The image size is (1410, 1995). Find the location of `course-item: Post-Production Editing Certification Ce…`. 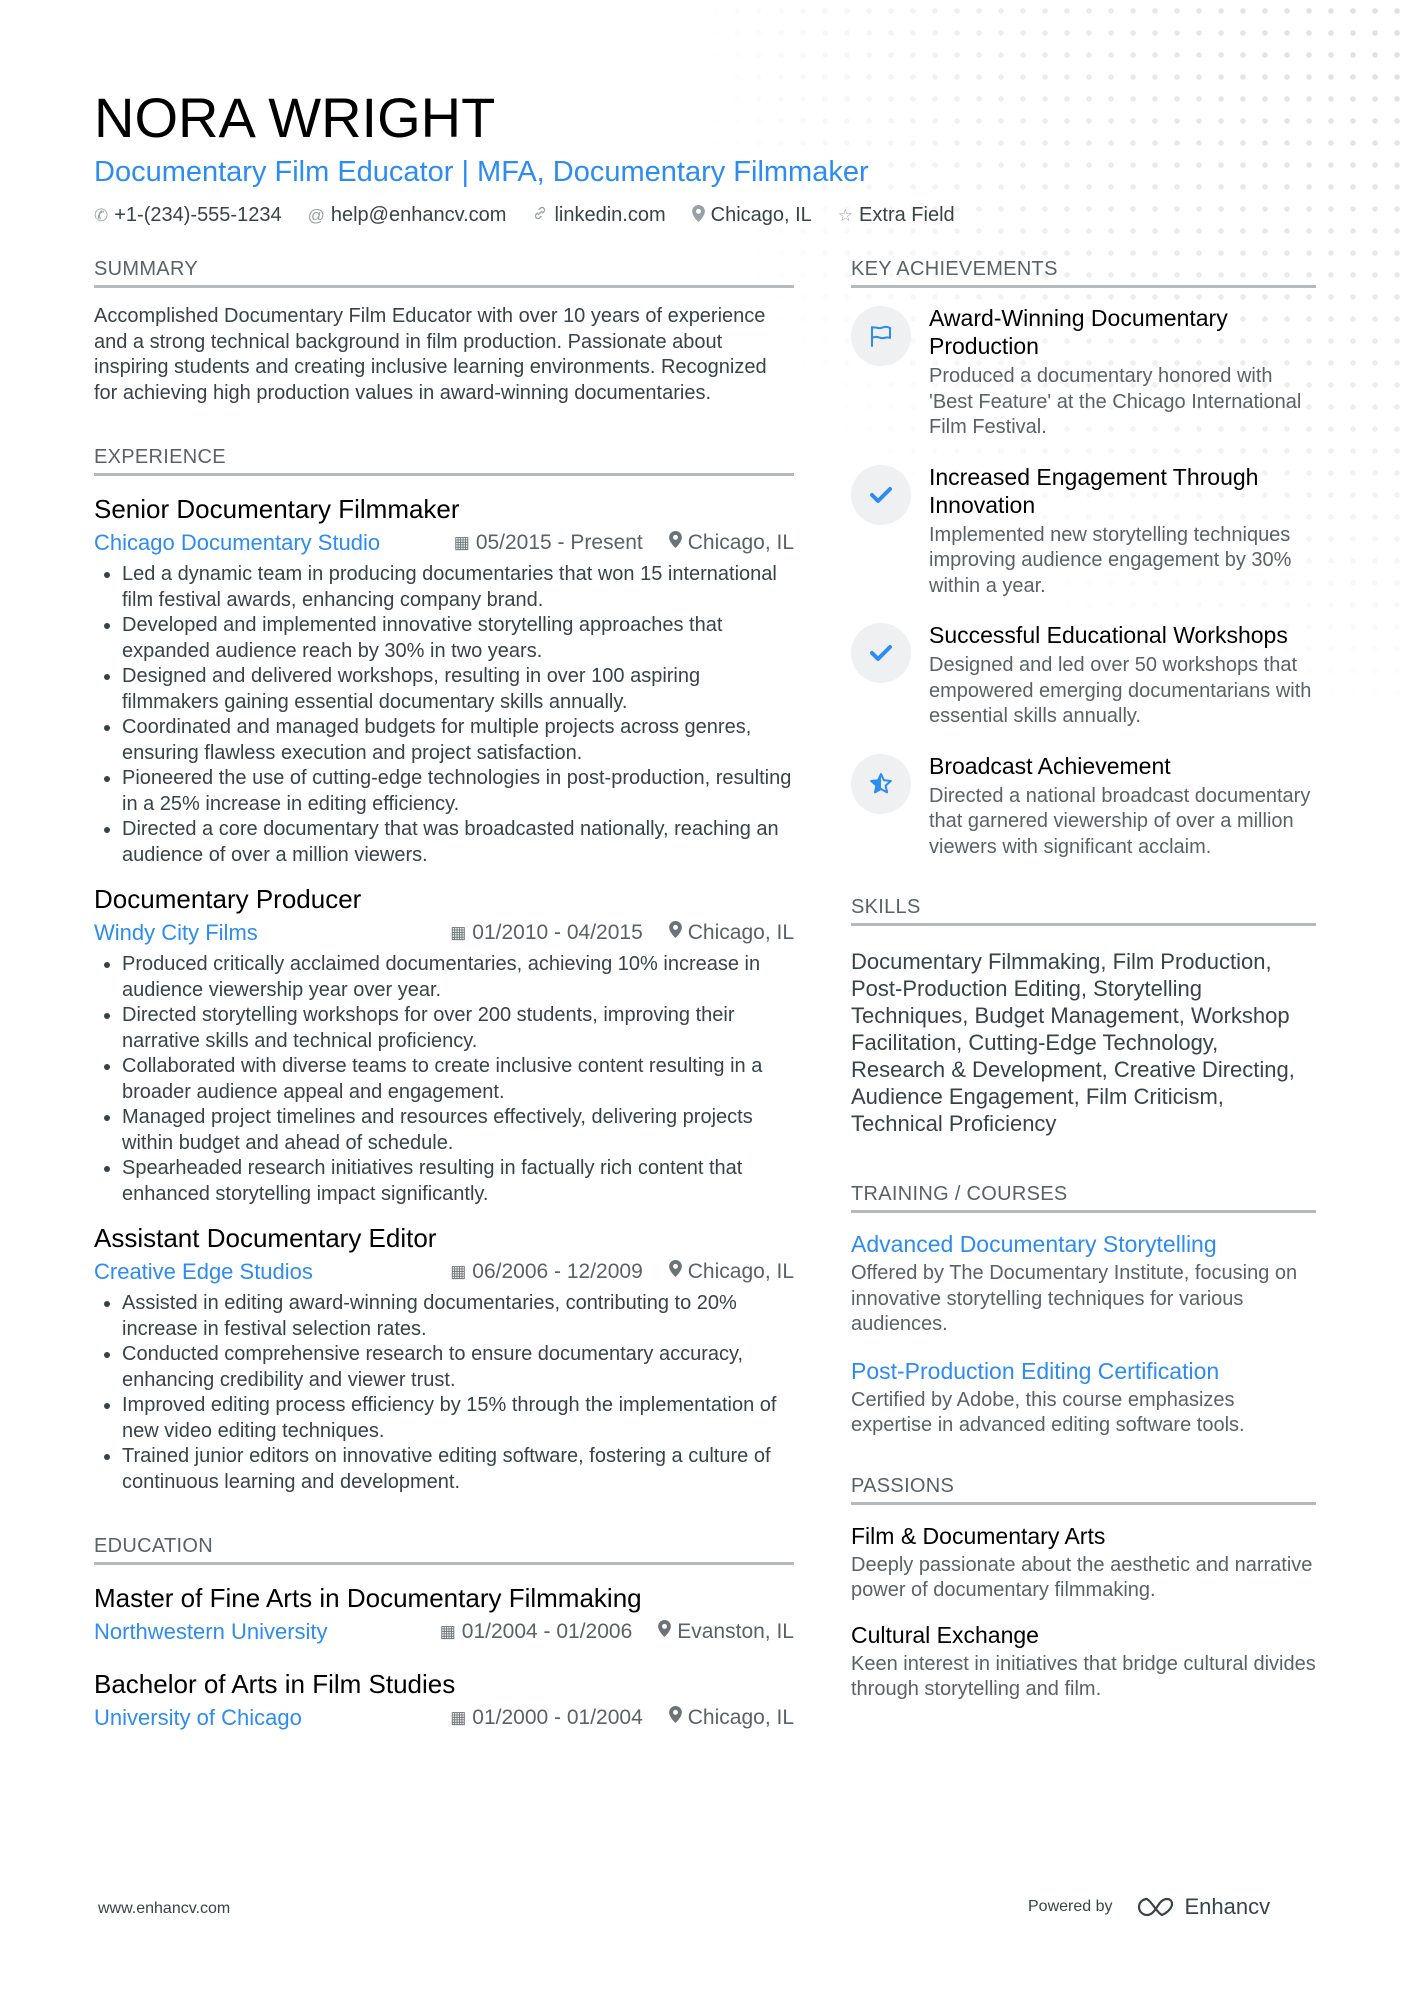

course-item: Post-Production Editing Certification Ce… is located at coordinates (1083, 1397).